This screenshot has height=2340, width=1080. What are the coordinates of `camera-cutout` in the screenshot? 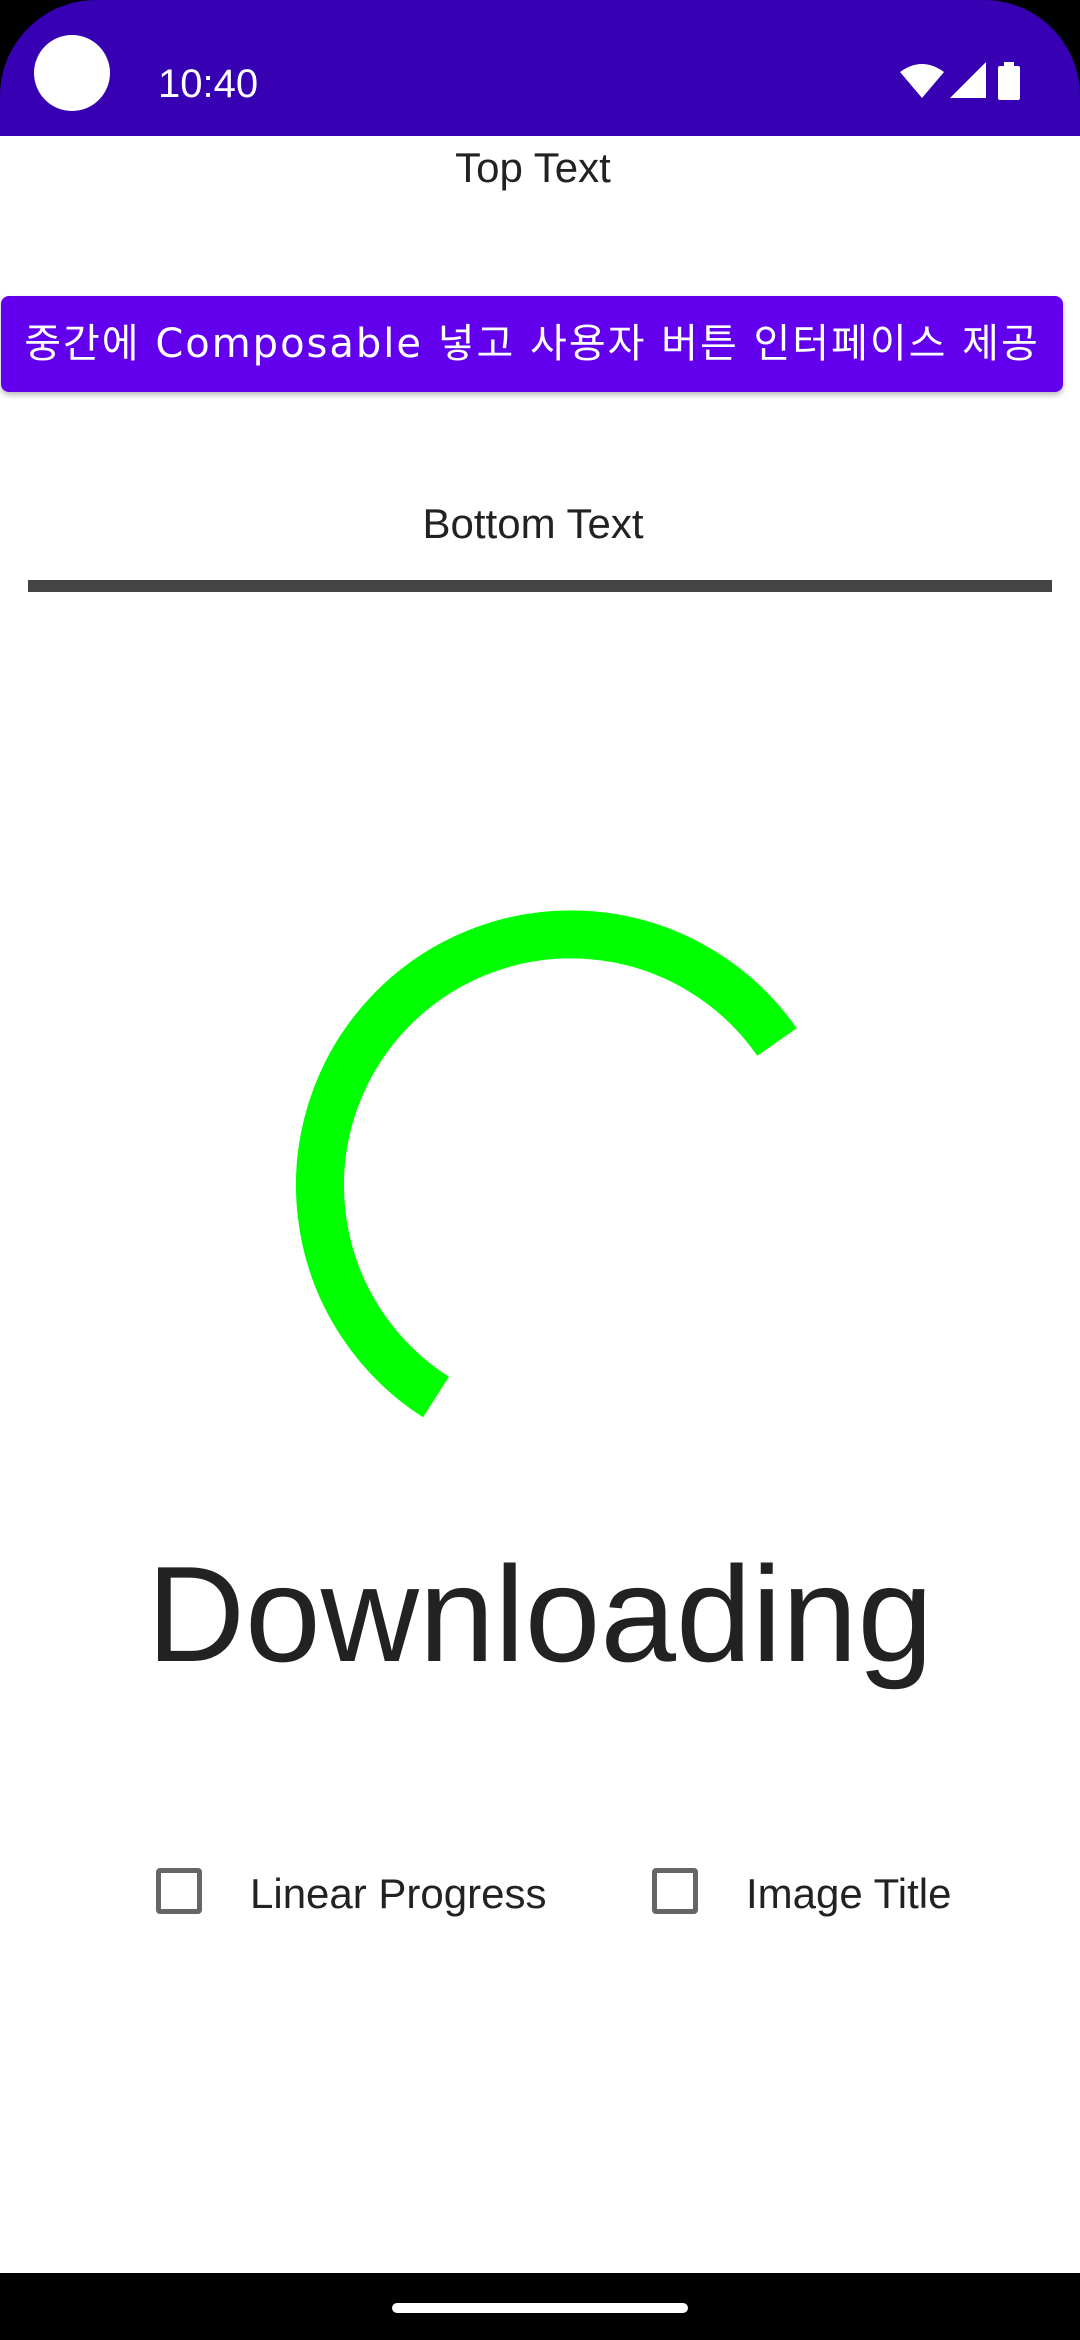 It's located at (72, 73).